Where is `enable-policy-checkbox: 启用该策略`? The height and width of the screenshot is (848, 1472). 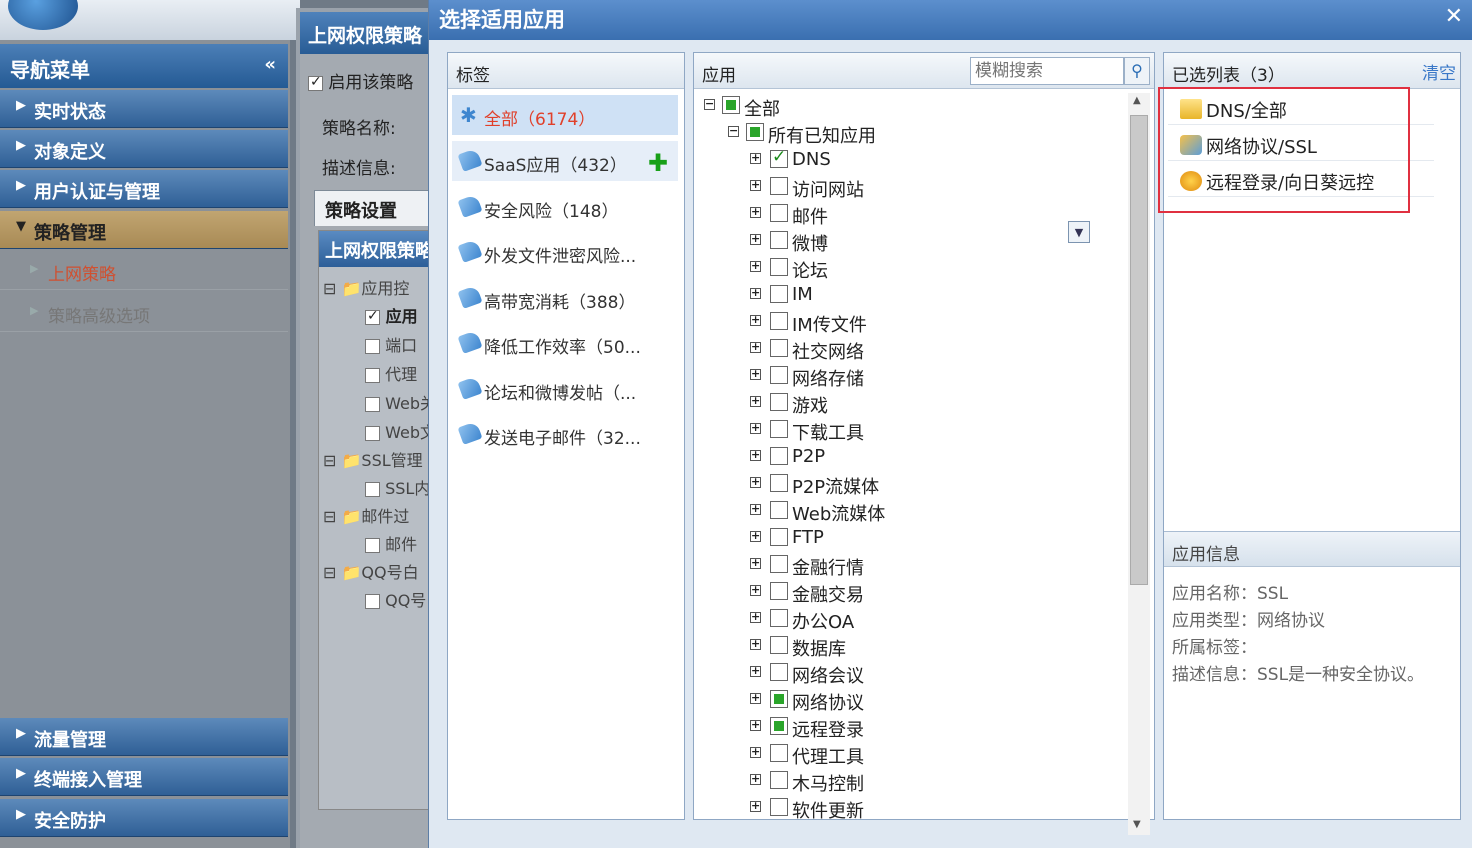
enable-policy-checkbox: 启用该策略 is located at coordinates (360, 80).